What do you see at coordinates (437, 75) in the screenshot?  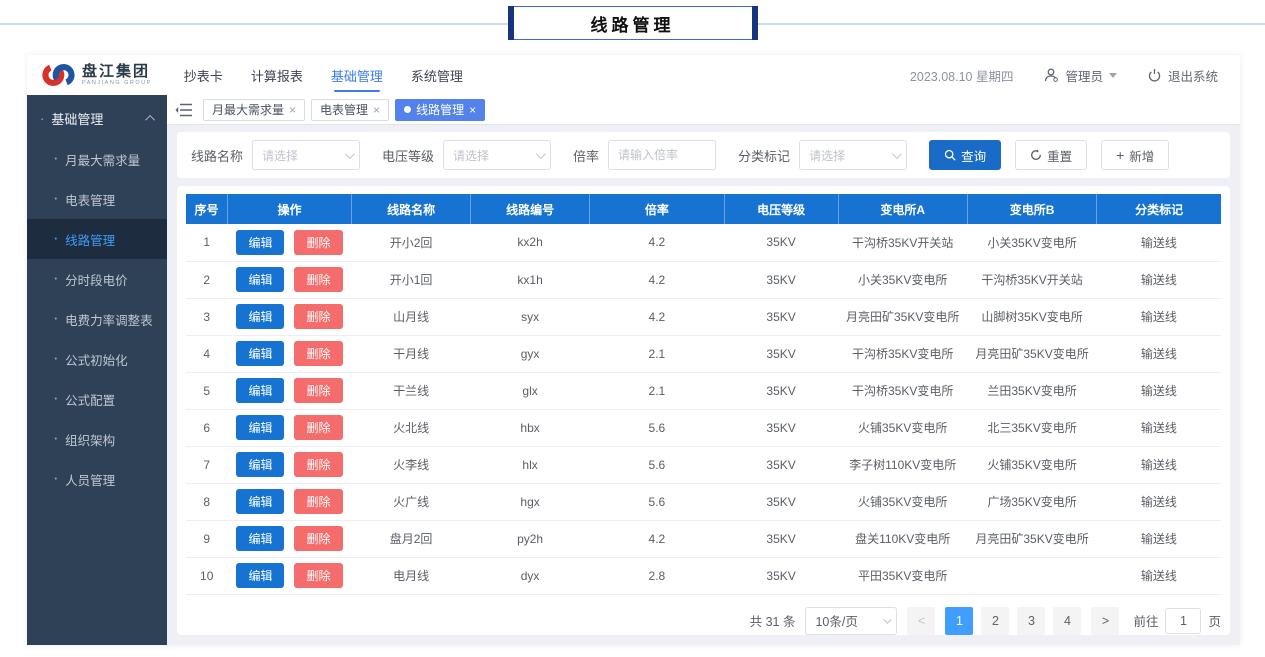 I see `nav-item-系统管理: 系统管理` at bounding box center [437, 75].